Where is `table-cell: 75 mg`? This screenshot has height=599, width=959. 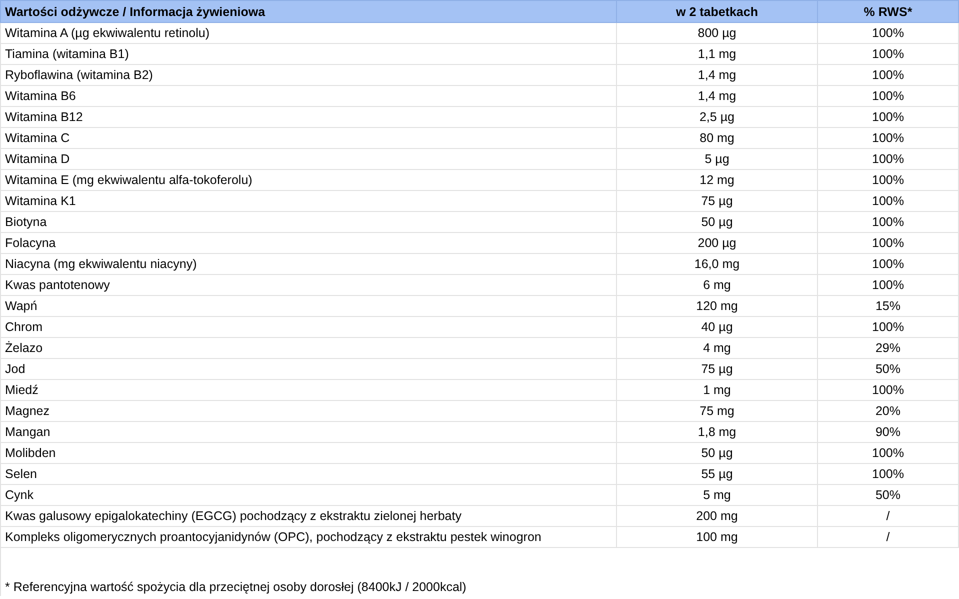
table-cell: 75 mg is located at coordinates (717, 411).